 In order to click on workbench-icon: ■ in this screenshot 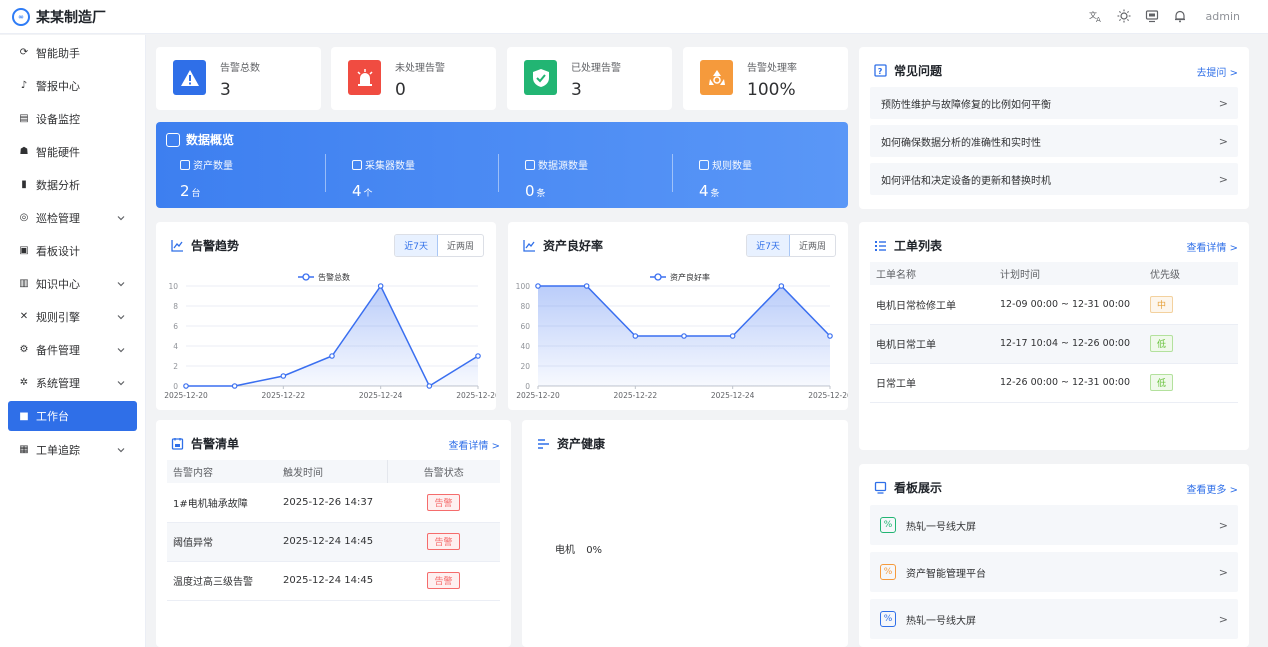, I will do `click(24, 416)`.